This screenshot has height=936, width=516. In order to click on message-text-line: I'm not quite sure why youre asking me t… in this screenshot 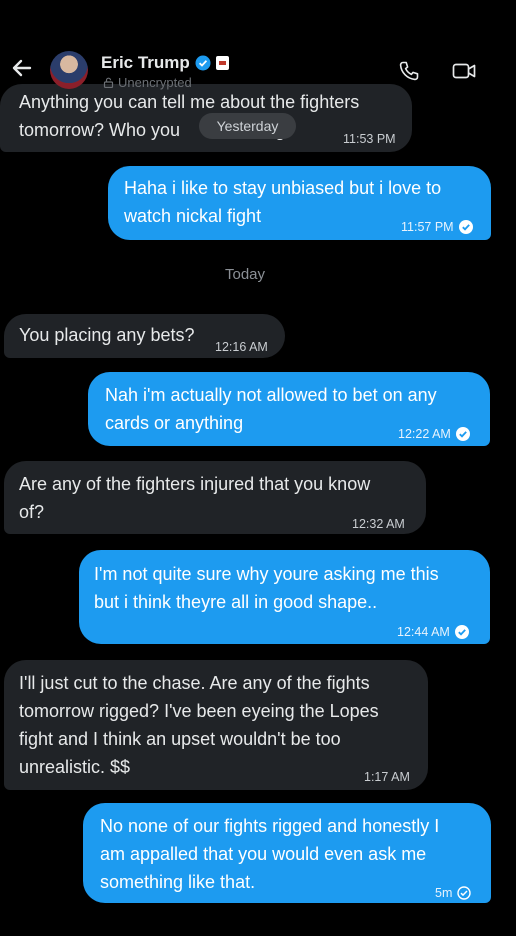, I will do `click(266, 574)`.